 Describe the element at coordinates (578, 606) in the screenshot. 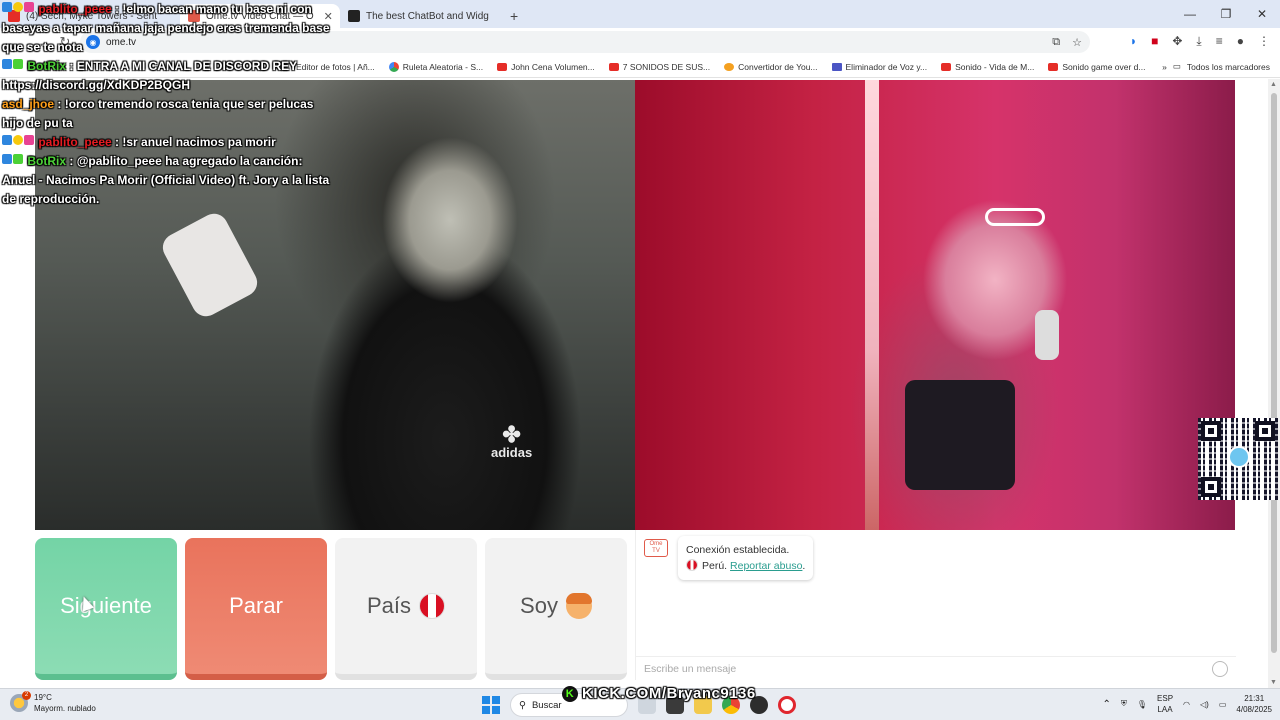

I see `boy-face-icon` at that location.